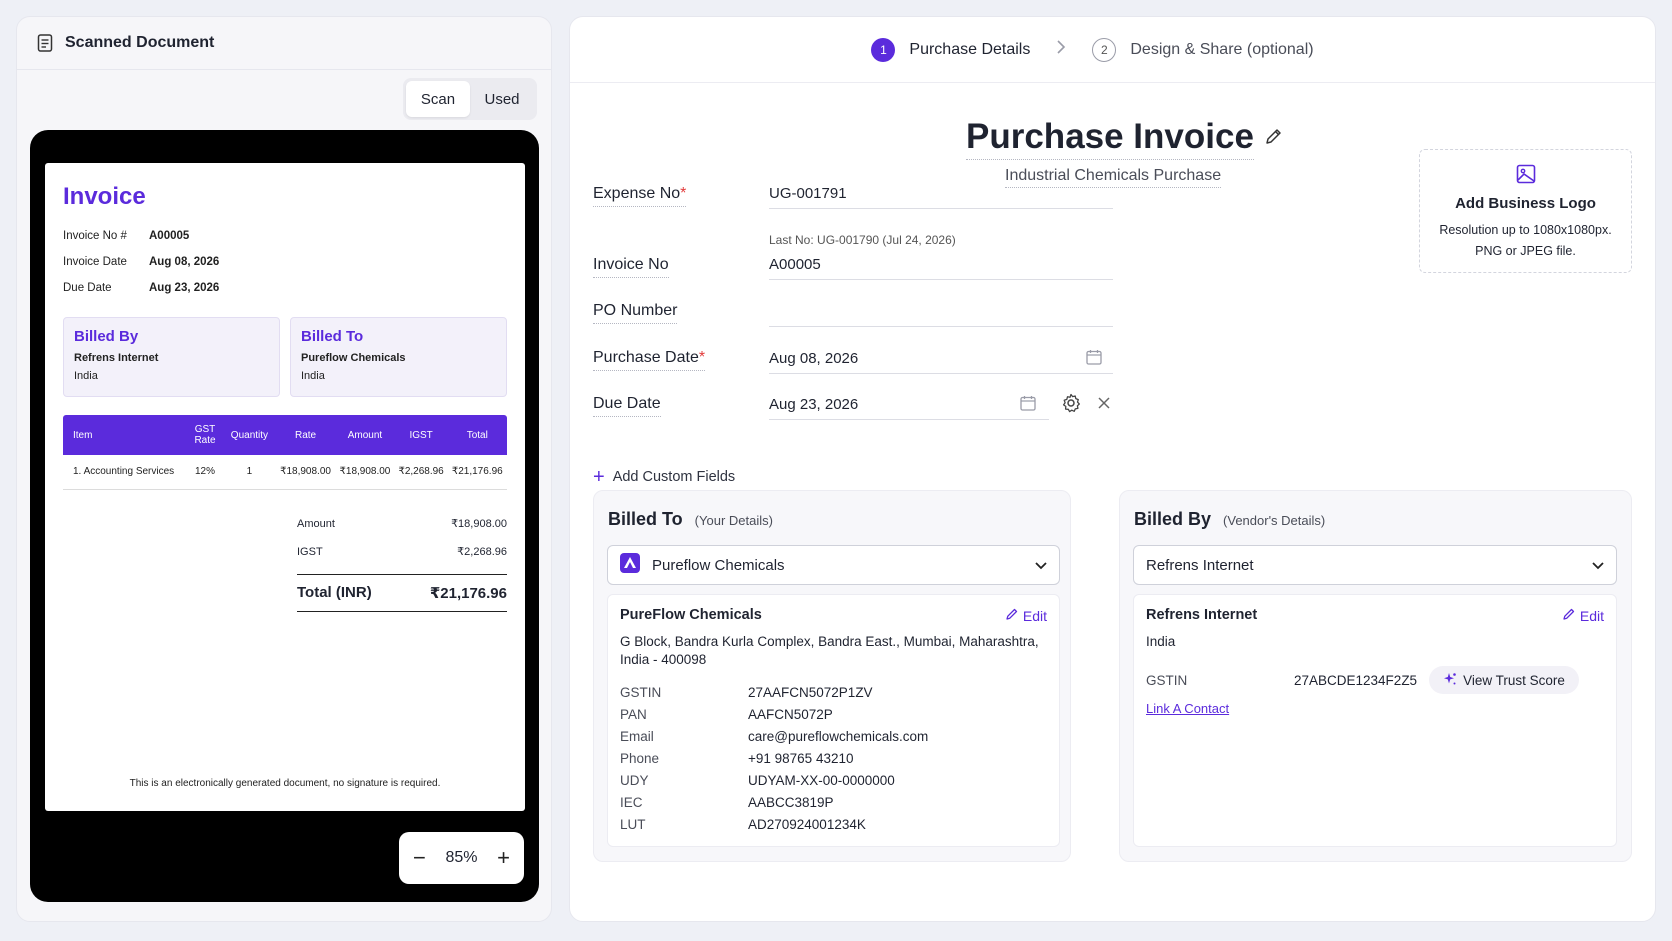 The width and height of the screenshot is (1672, 941). Describe the element at coordinates (249, 472) in the screenshot. I see `cell-qty: 1` at that location.